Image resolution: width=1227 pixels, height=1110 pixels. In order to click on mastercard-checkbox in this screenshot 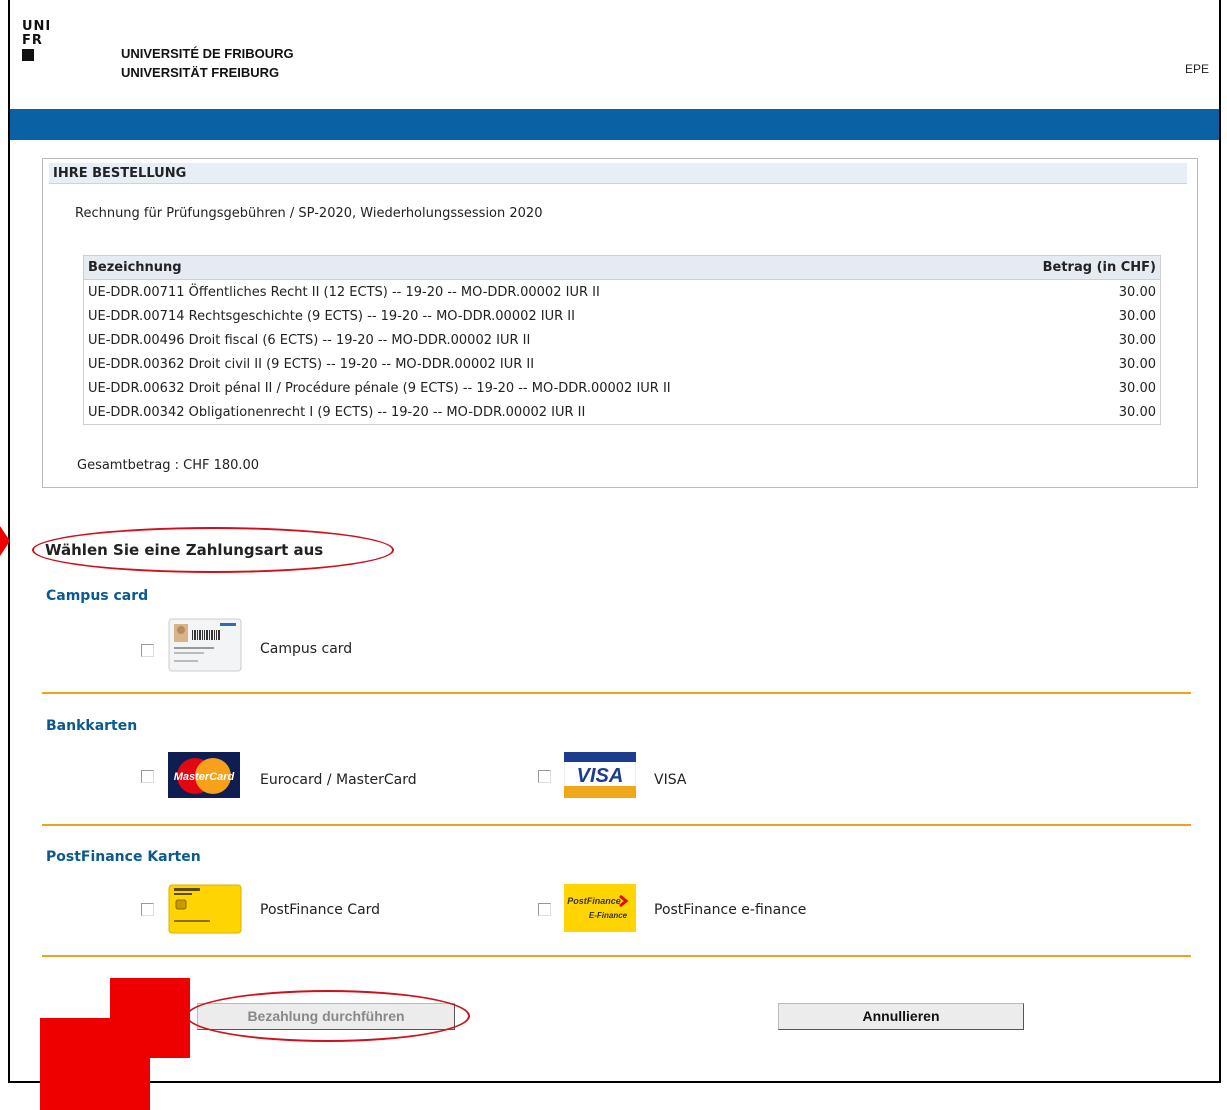, I will do `click(147, 776)`.